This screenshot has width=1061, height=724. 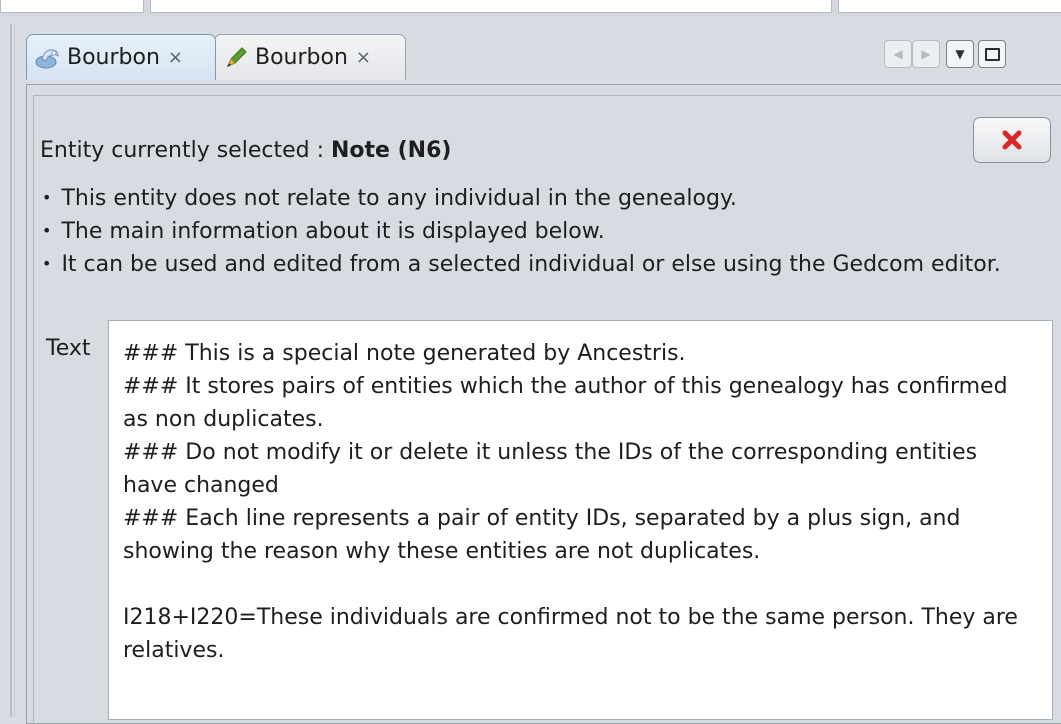 I want to click on arrow-right-icon: ▶, so click(x=926, y=54).